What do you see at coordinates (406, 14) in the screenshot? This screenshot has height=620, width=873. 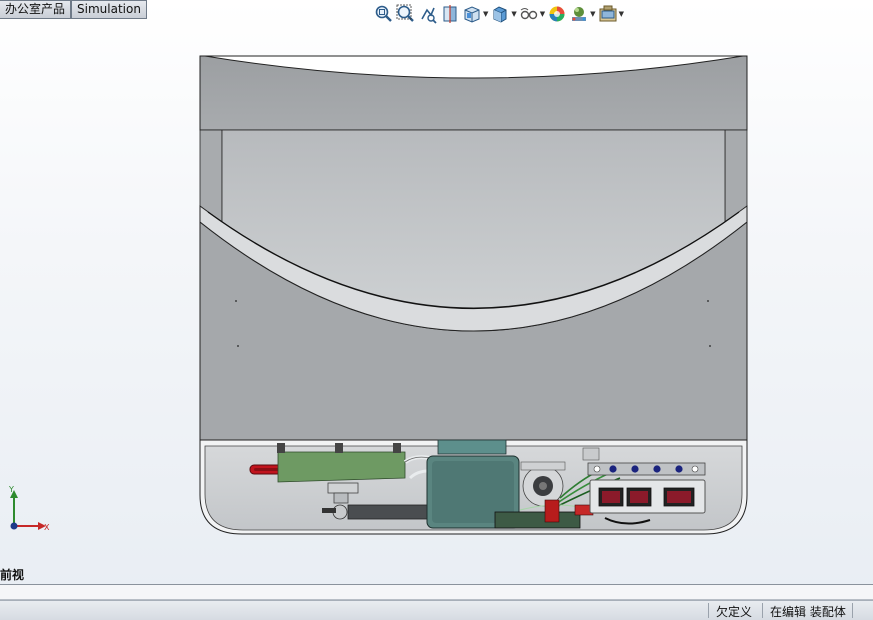 I see `zoom-to-area-icon` at bounding box center [406, 14].